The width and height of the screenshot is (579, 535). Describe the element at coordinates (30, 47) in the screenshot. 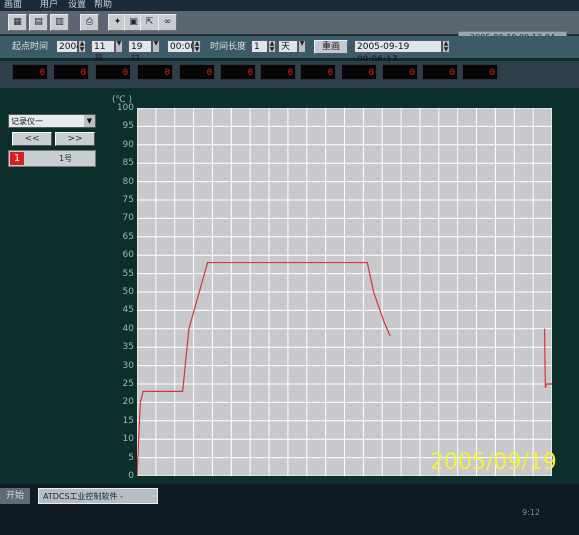

I see `start-time-label: 起点时间` at that location.